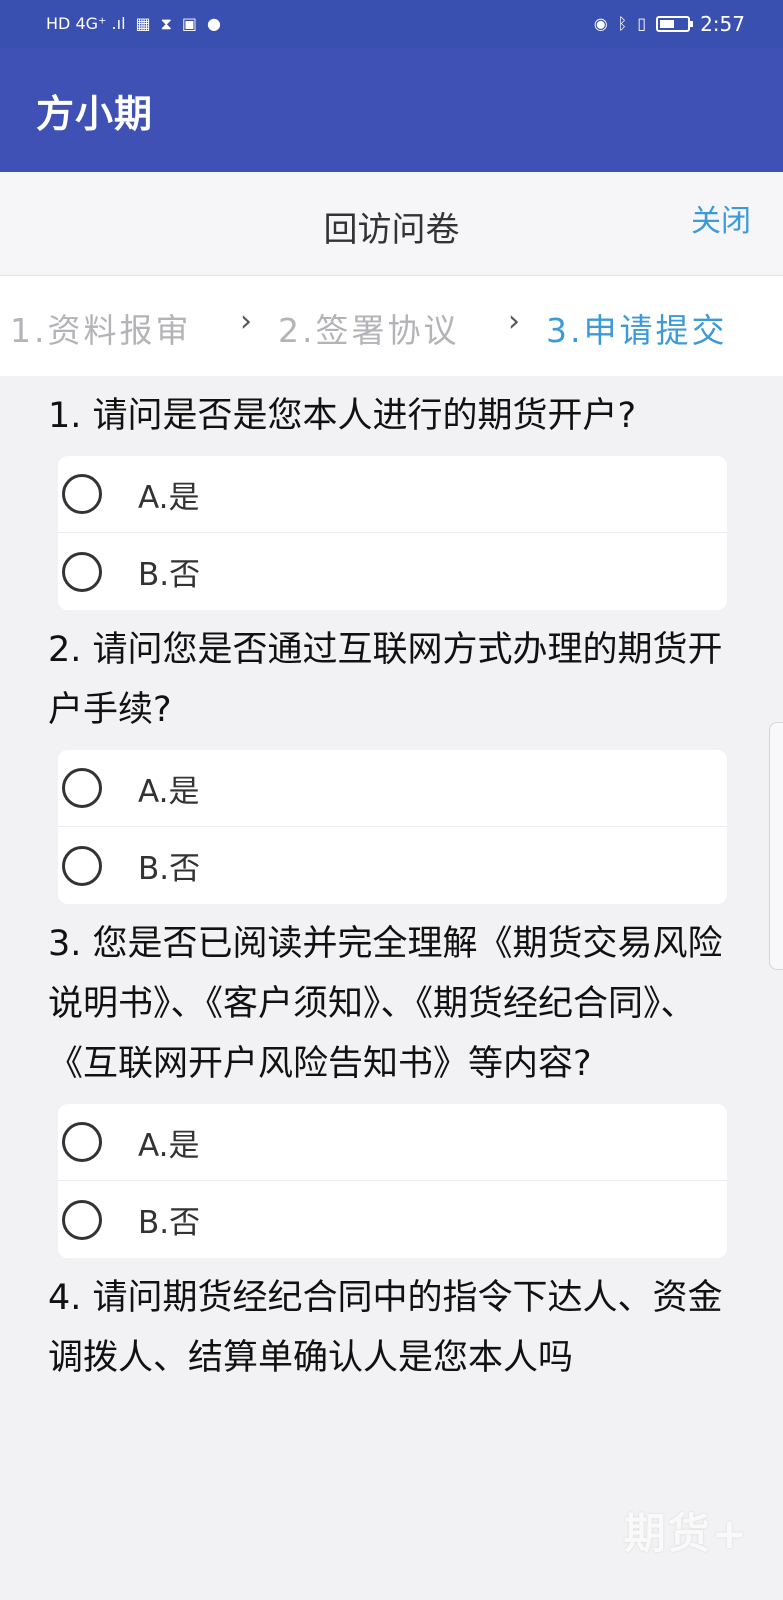 This screenshot has height=1600, width=783. I want to click on app-title: 方小期, so click(95, 113).